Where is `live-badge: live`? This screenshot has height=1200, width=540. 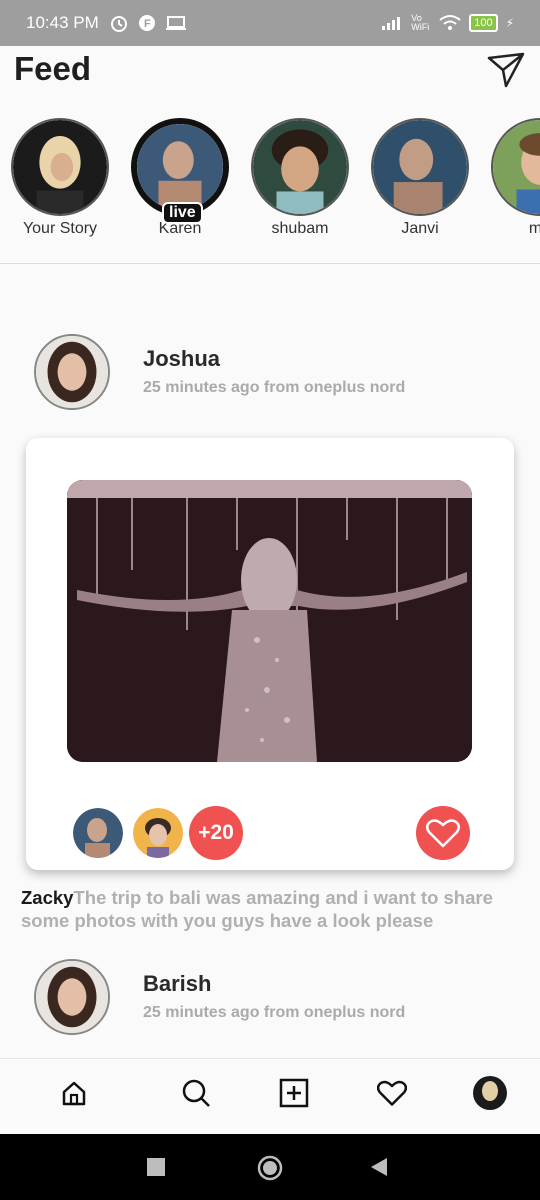
live-badge: live is located at coordinates (182, 213).